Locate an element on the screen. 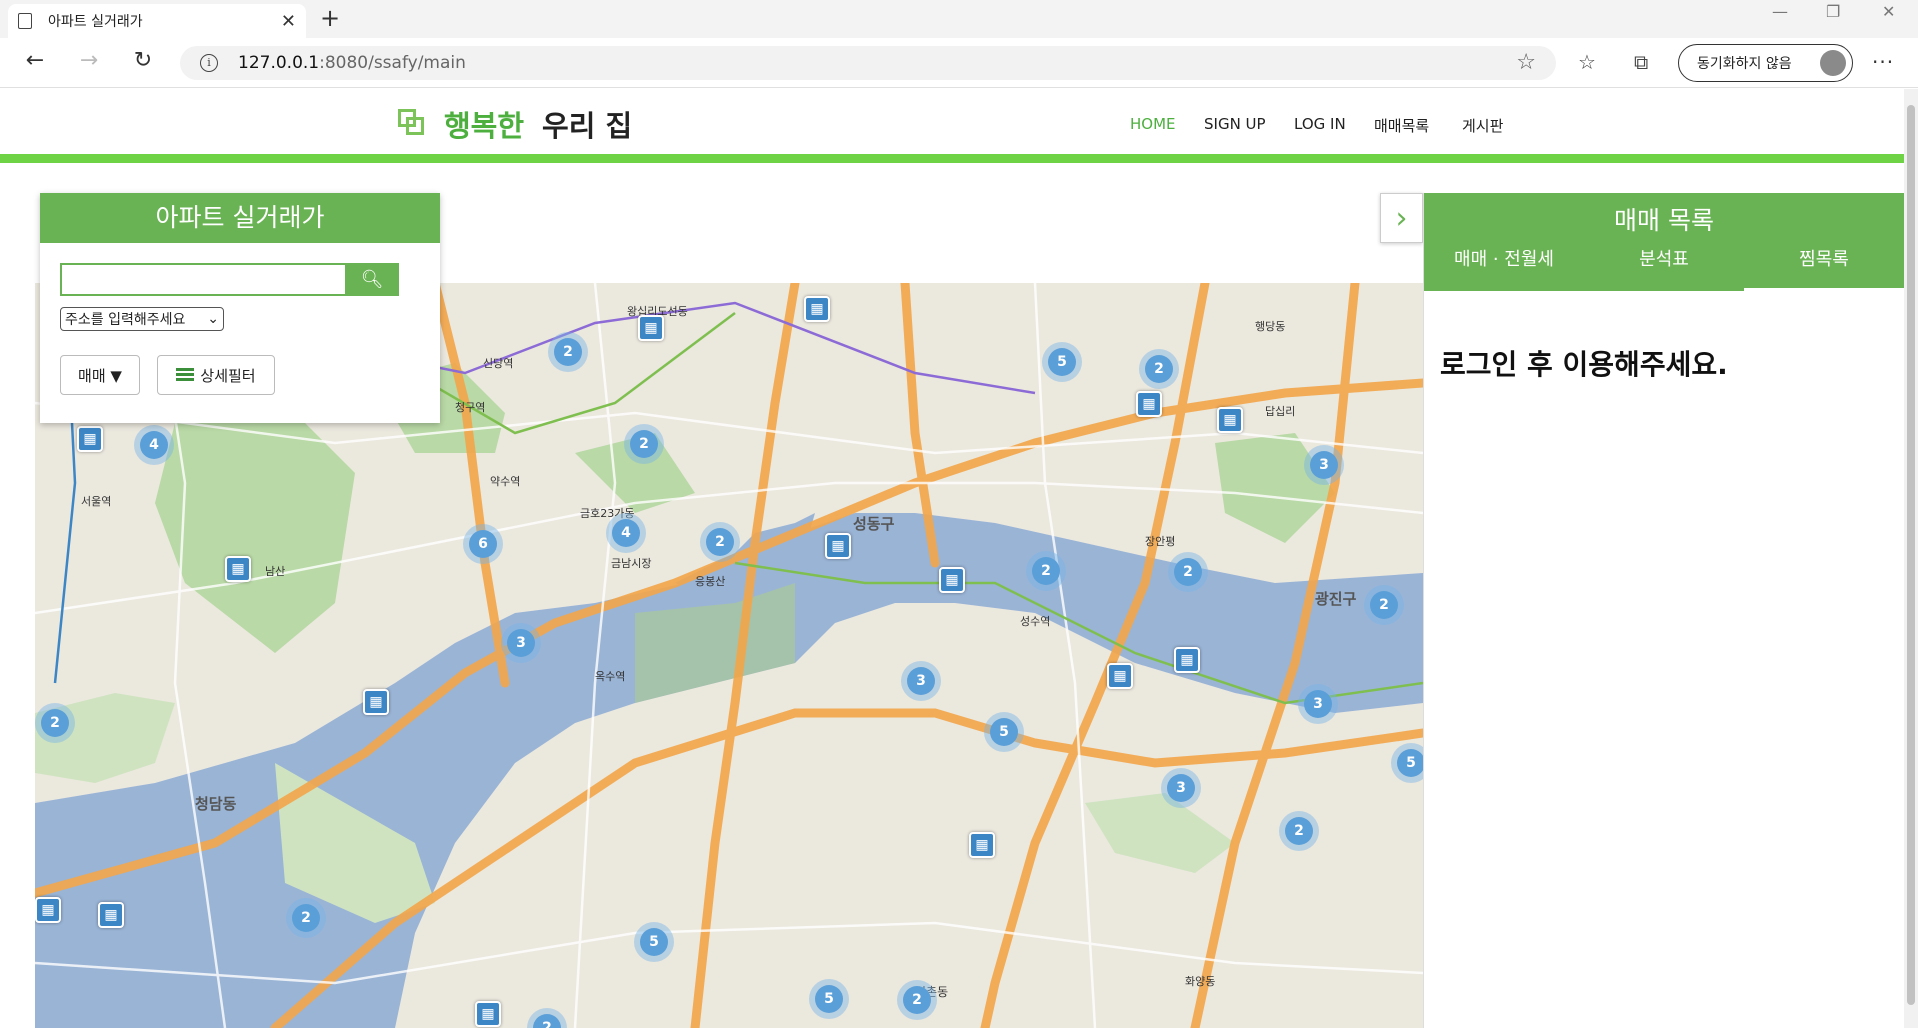 The width and height of the screenshot is (1918, 1028). filter-icon is located at coordinates (185, 375).